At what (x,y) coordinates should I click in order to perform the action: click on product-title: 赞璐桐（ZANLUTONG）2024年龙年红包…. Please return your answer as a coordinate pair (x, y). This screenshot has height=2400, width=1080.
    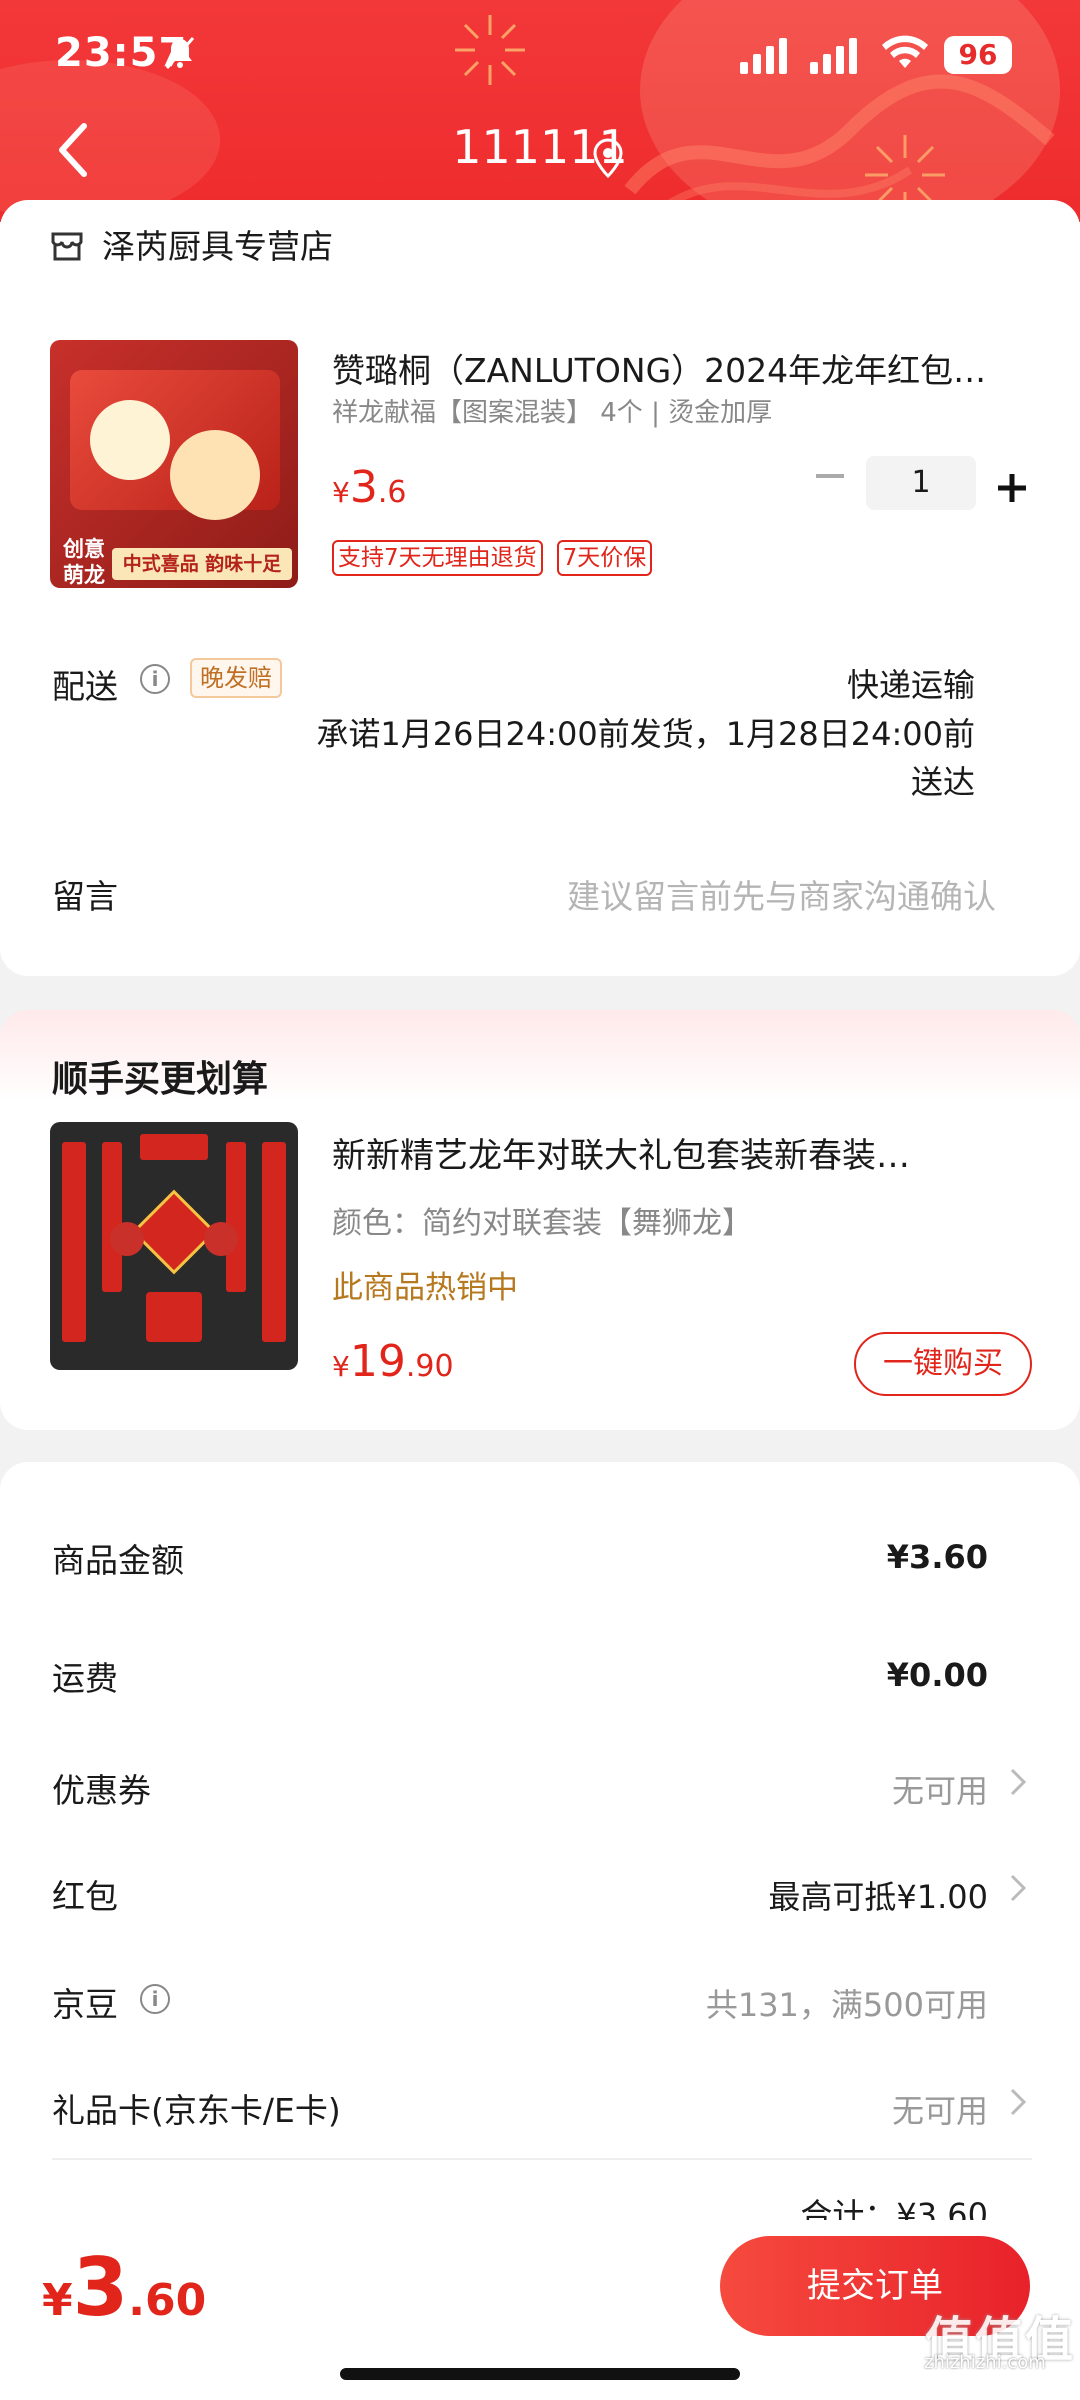
    Looking at the image, I should click on (682, 368).